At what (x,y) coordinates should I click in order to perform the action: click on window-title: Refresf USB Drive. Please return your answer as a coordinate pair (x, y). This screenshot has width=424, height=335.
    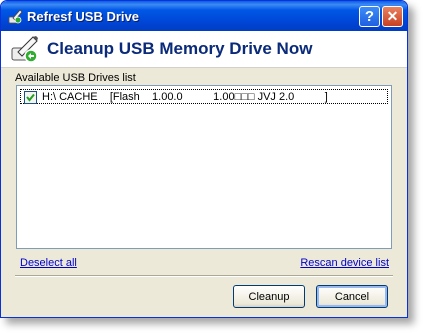
    Looking at the image, I should click on (83, 16).